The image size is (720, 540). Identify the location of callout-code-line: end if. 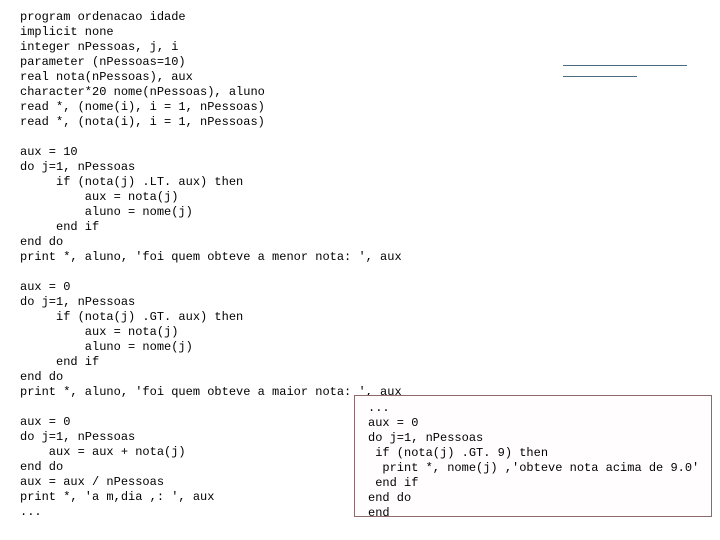
(393, 483).